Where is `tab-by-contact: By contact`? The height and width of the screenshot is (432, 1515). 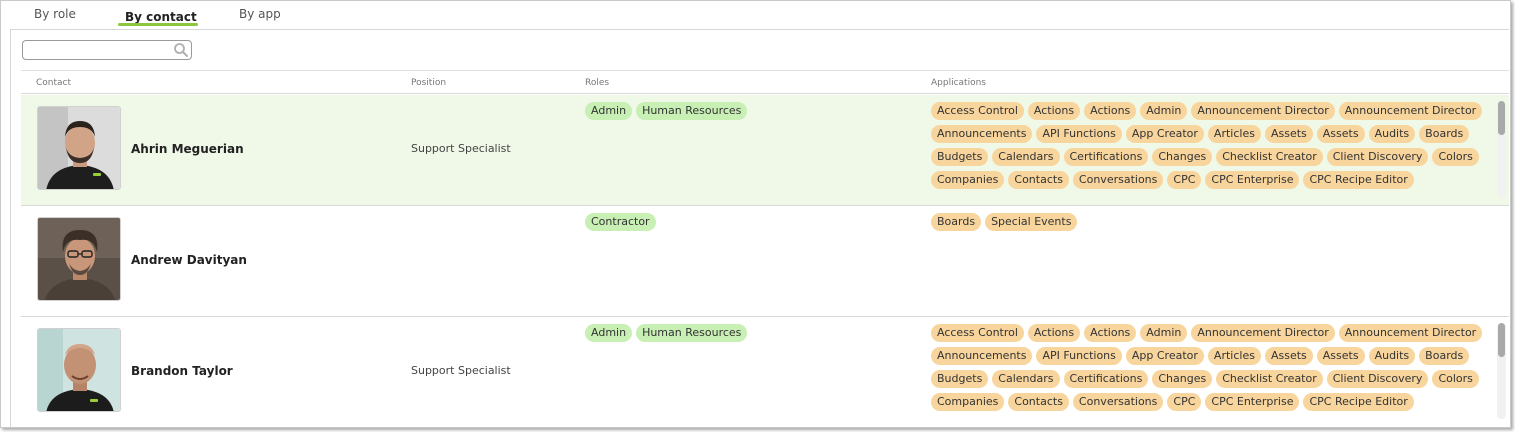
tab-by-contact: By contact is located at coordinates (161, 17).